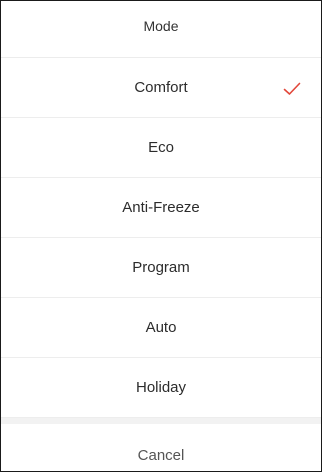 The height and width of the screenshot is (472, 322). Describe the element at coordinates (161, 455) in the screenshot. I see `cancel-label: Cancel` at that location.